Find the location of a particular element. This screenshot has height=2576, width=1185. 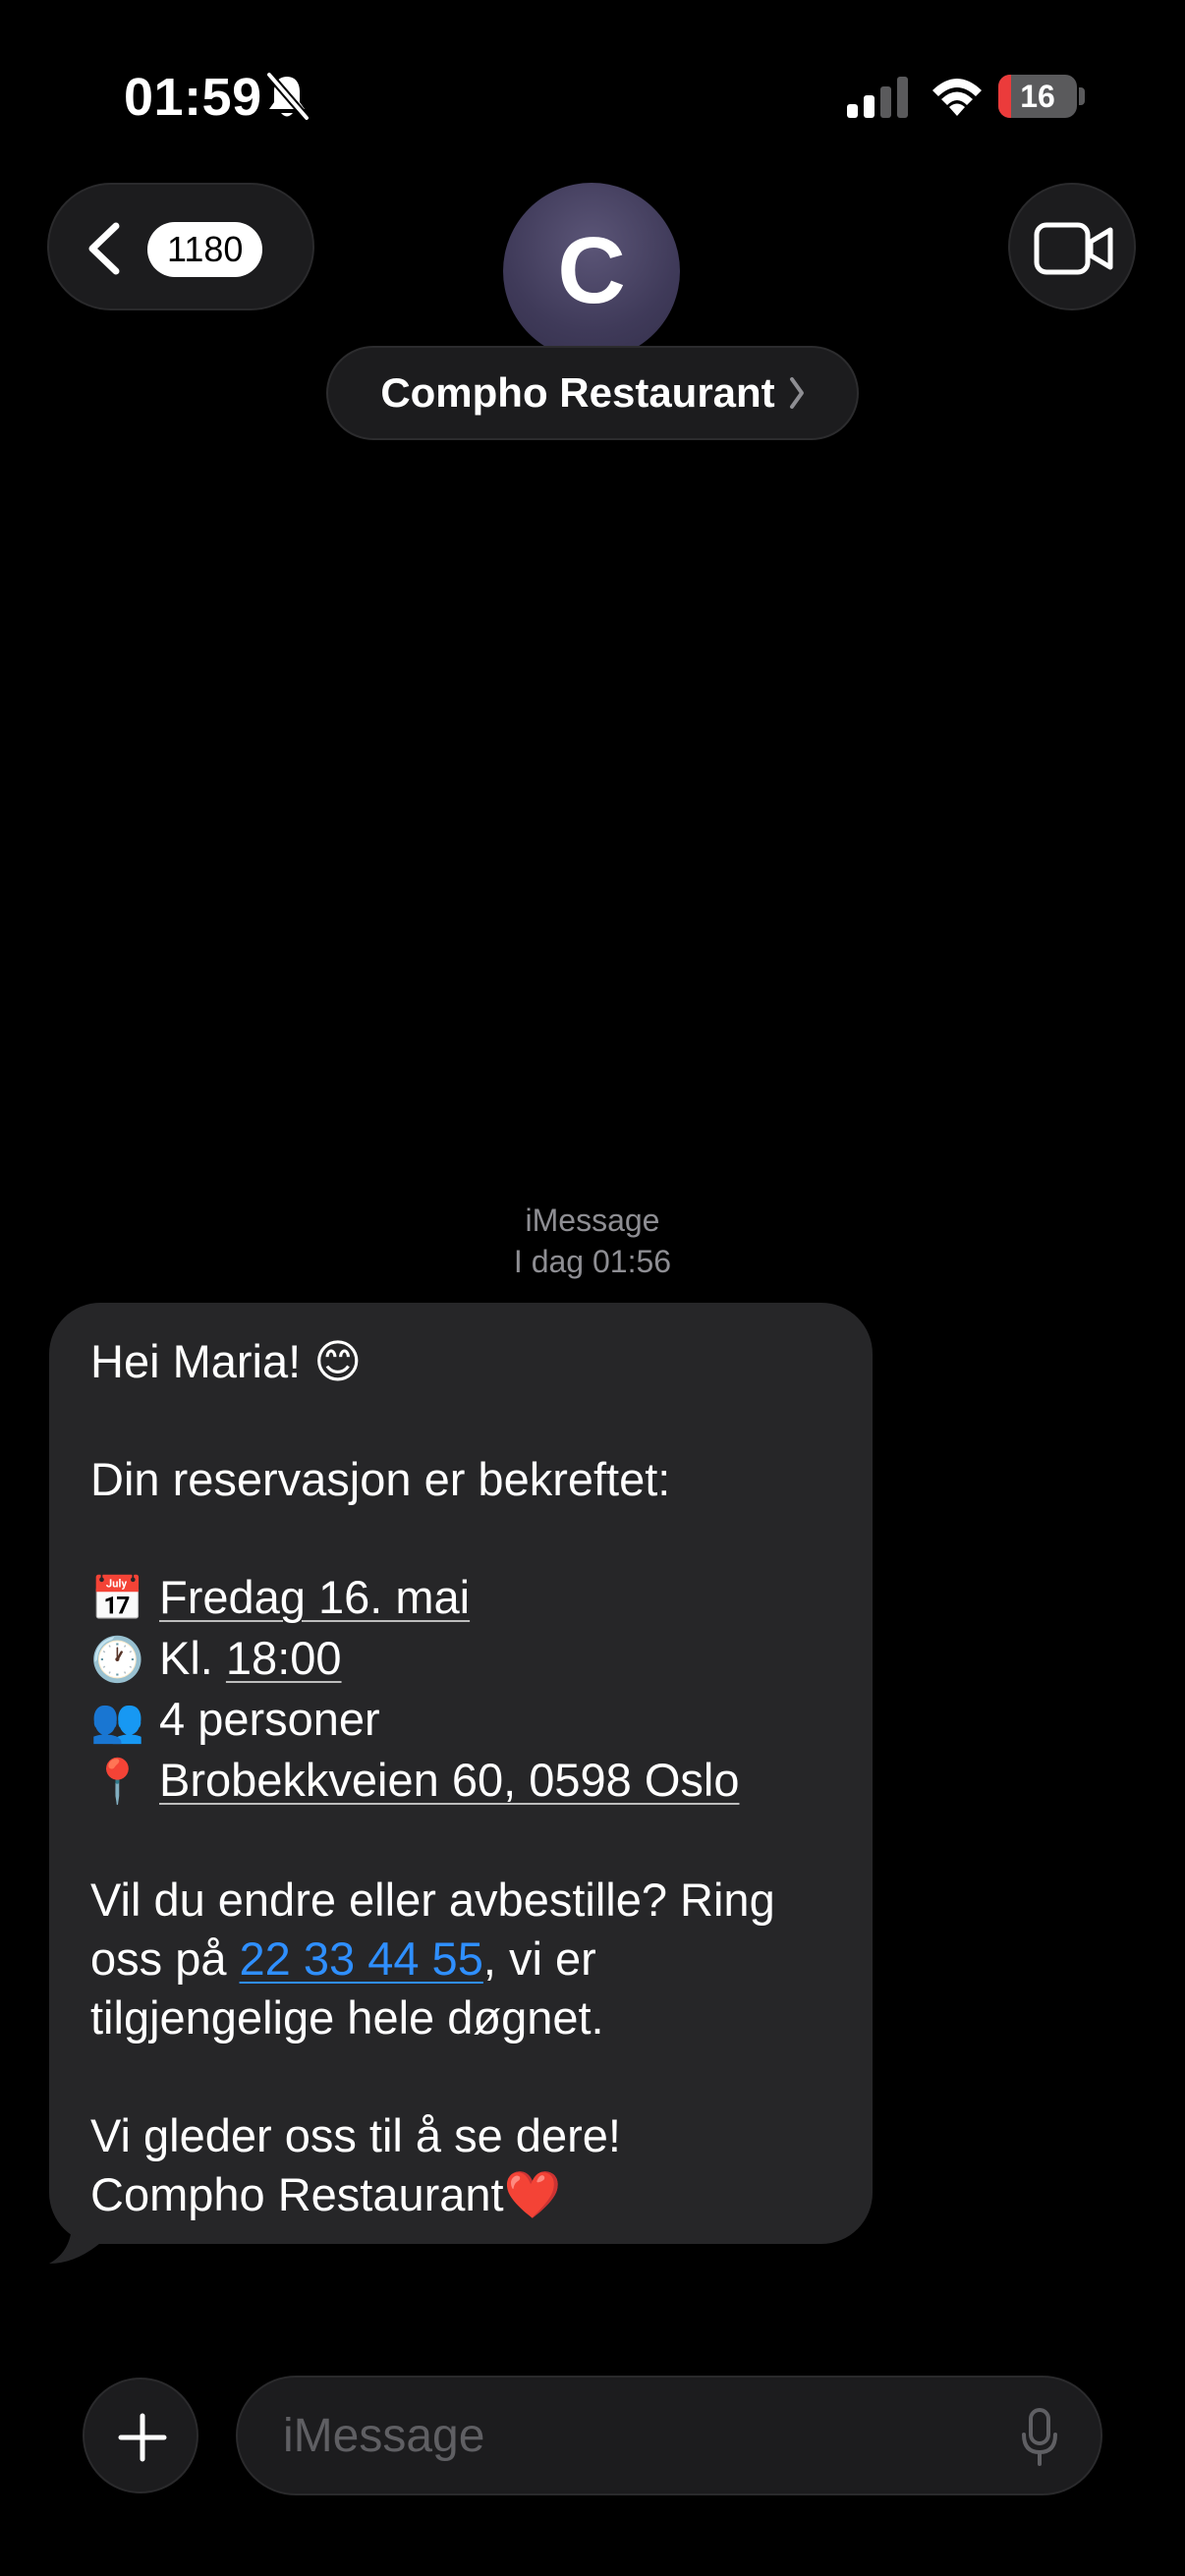

chevron-left-icon is located at coordinates (104, 248).